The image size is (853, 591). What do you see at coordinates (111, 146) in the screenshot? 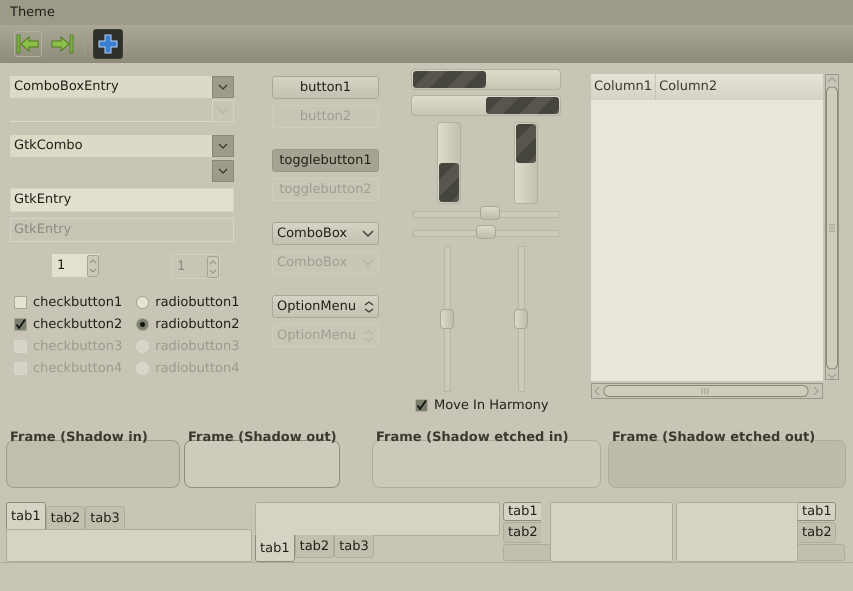
I see `combo-field: GtkCombo` at bounding box center [111, 146].